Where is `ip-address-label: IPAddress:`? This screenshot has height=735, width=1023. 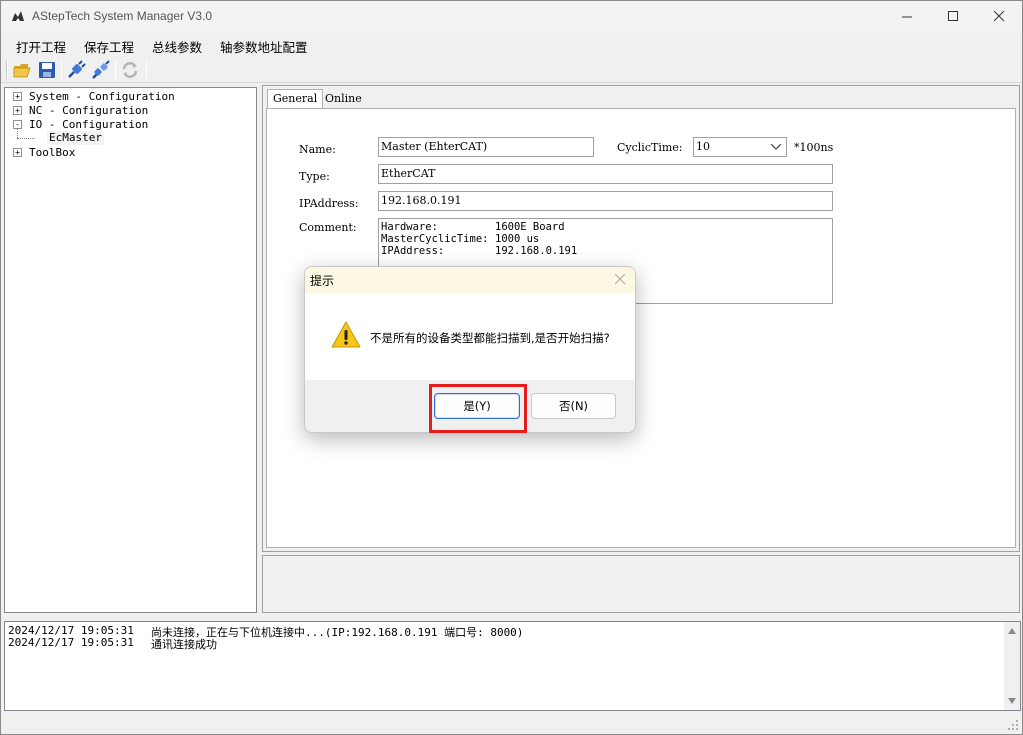
ip-address-label: IPAddress: is located at coordinates (329, 203).